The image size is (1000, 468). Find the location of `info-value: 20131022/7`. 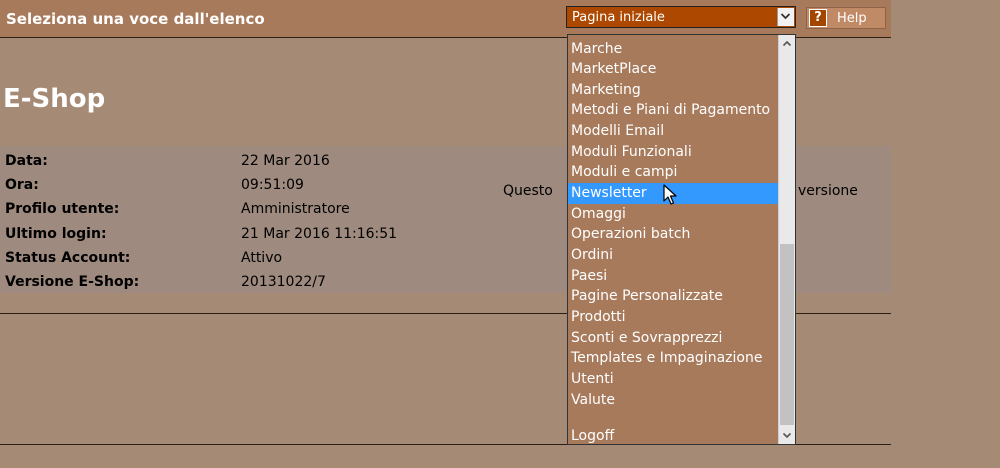

info-value: 20131022/7 is located at coordinates (283, 282).